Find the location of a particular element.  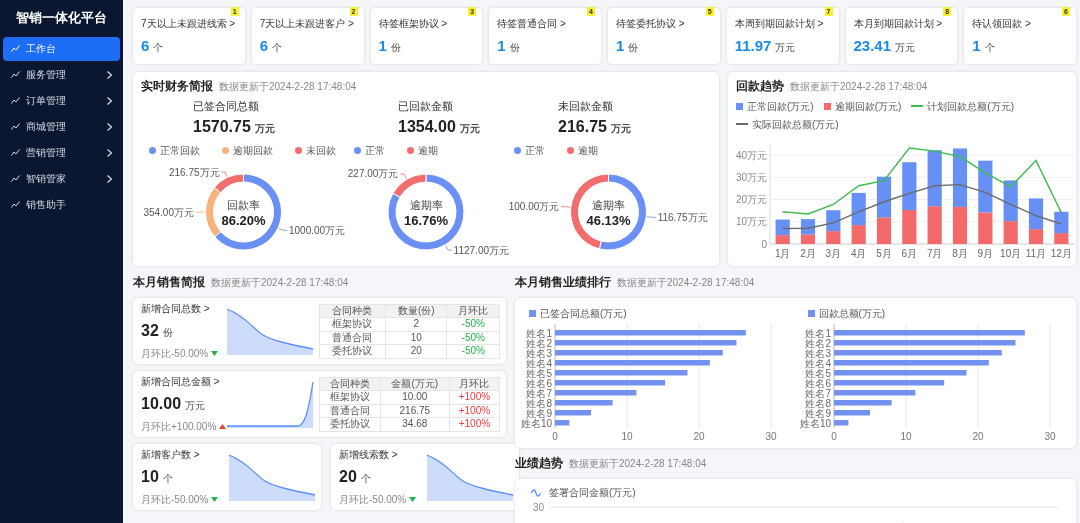

axis-label: 姓名2 is located at coordinates (817, 343).